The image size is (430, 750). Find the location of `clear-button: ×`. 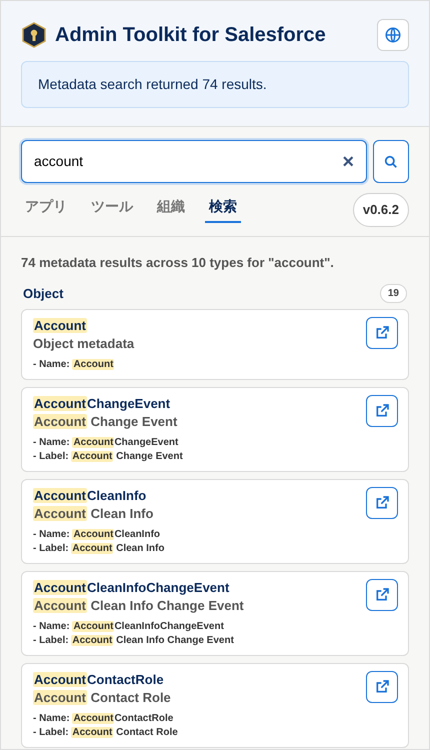

clear-button: × is located at coordinates (348, 162).